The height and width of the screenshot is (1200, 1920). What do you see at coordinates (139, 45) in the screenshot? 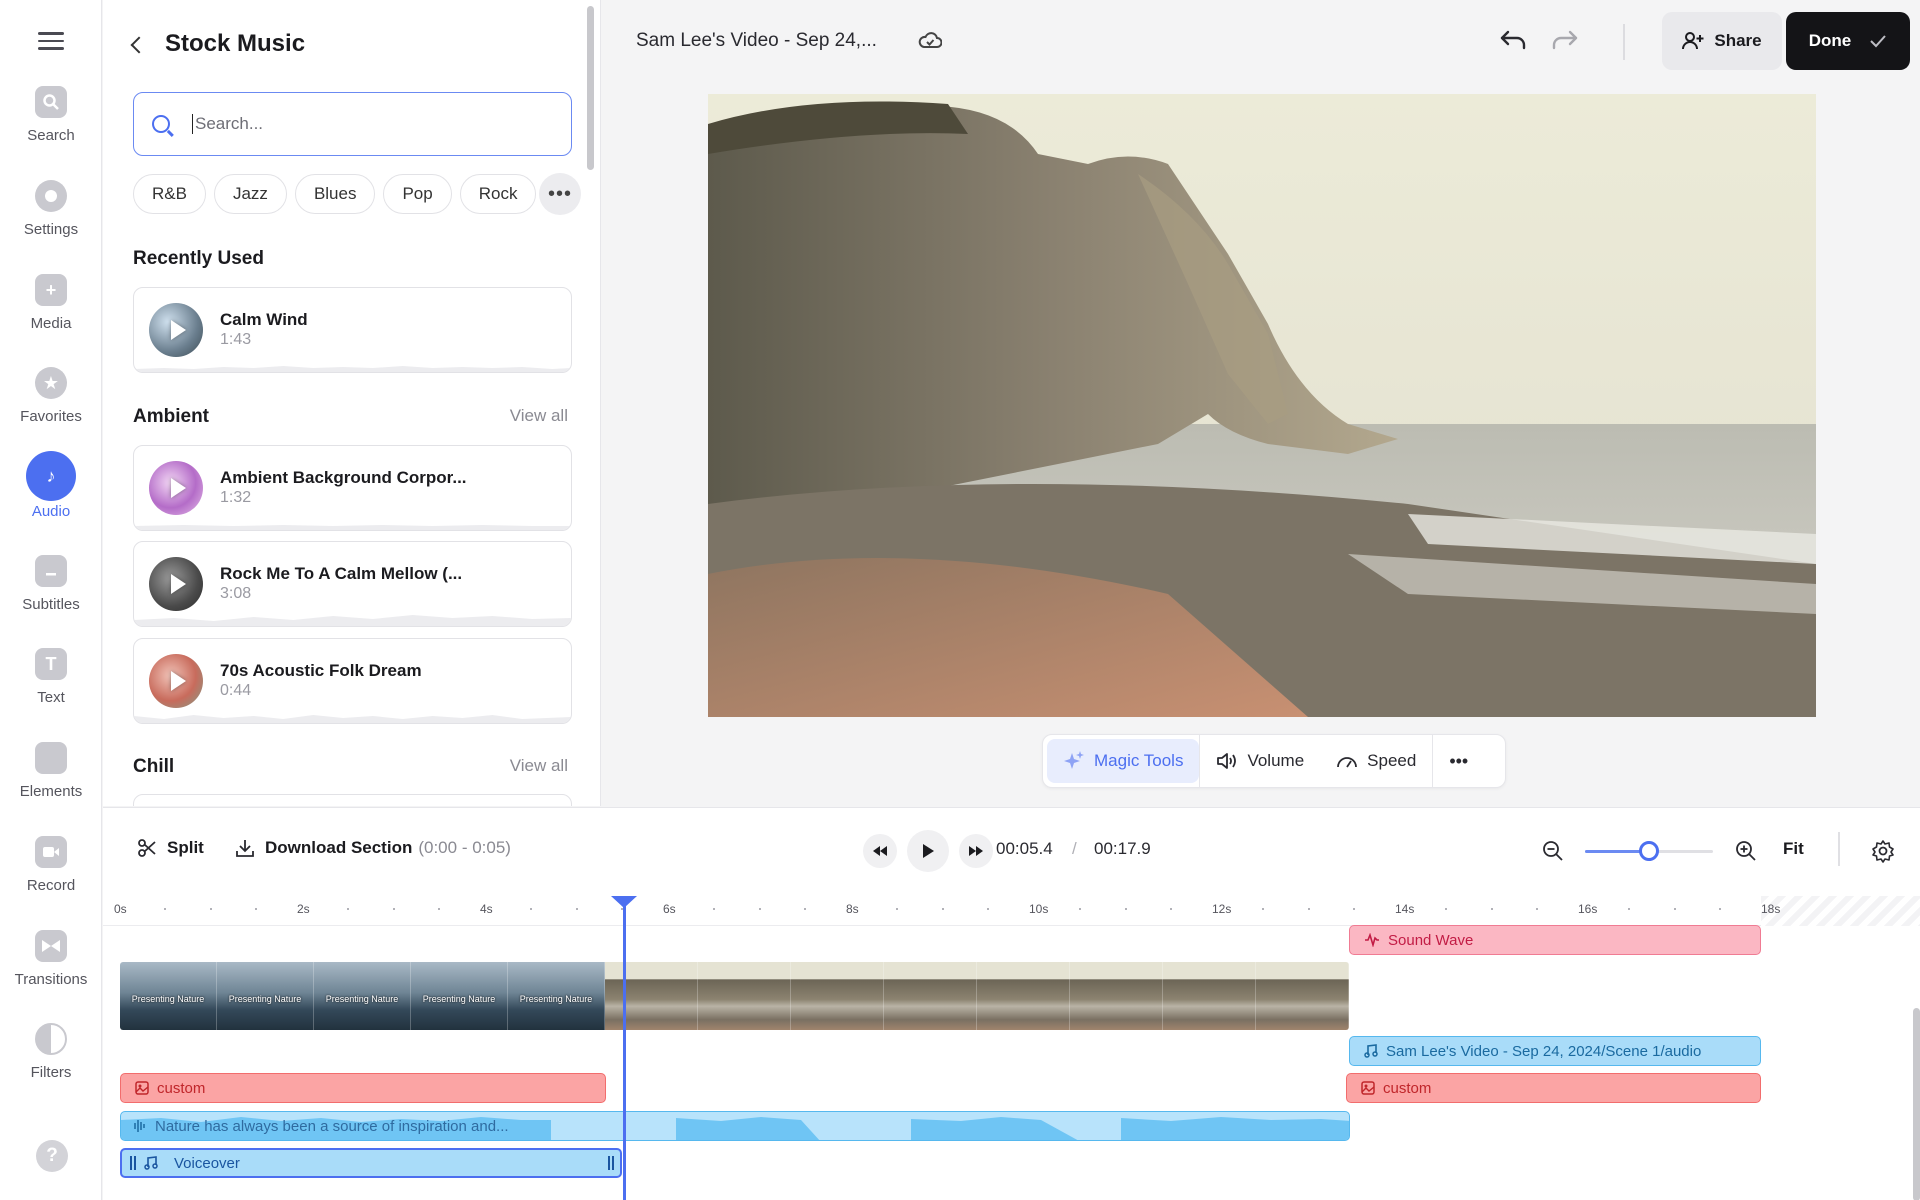
I see `back-icon` at bounding box center [139, 45].